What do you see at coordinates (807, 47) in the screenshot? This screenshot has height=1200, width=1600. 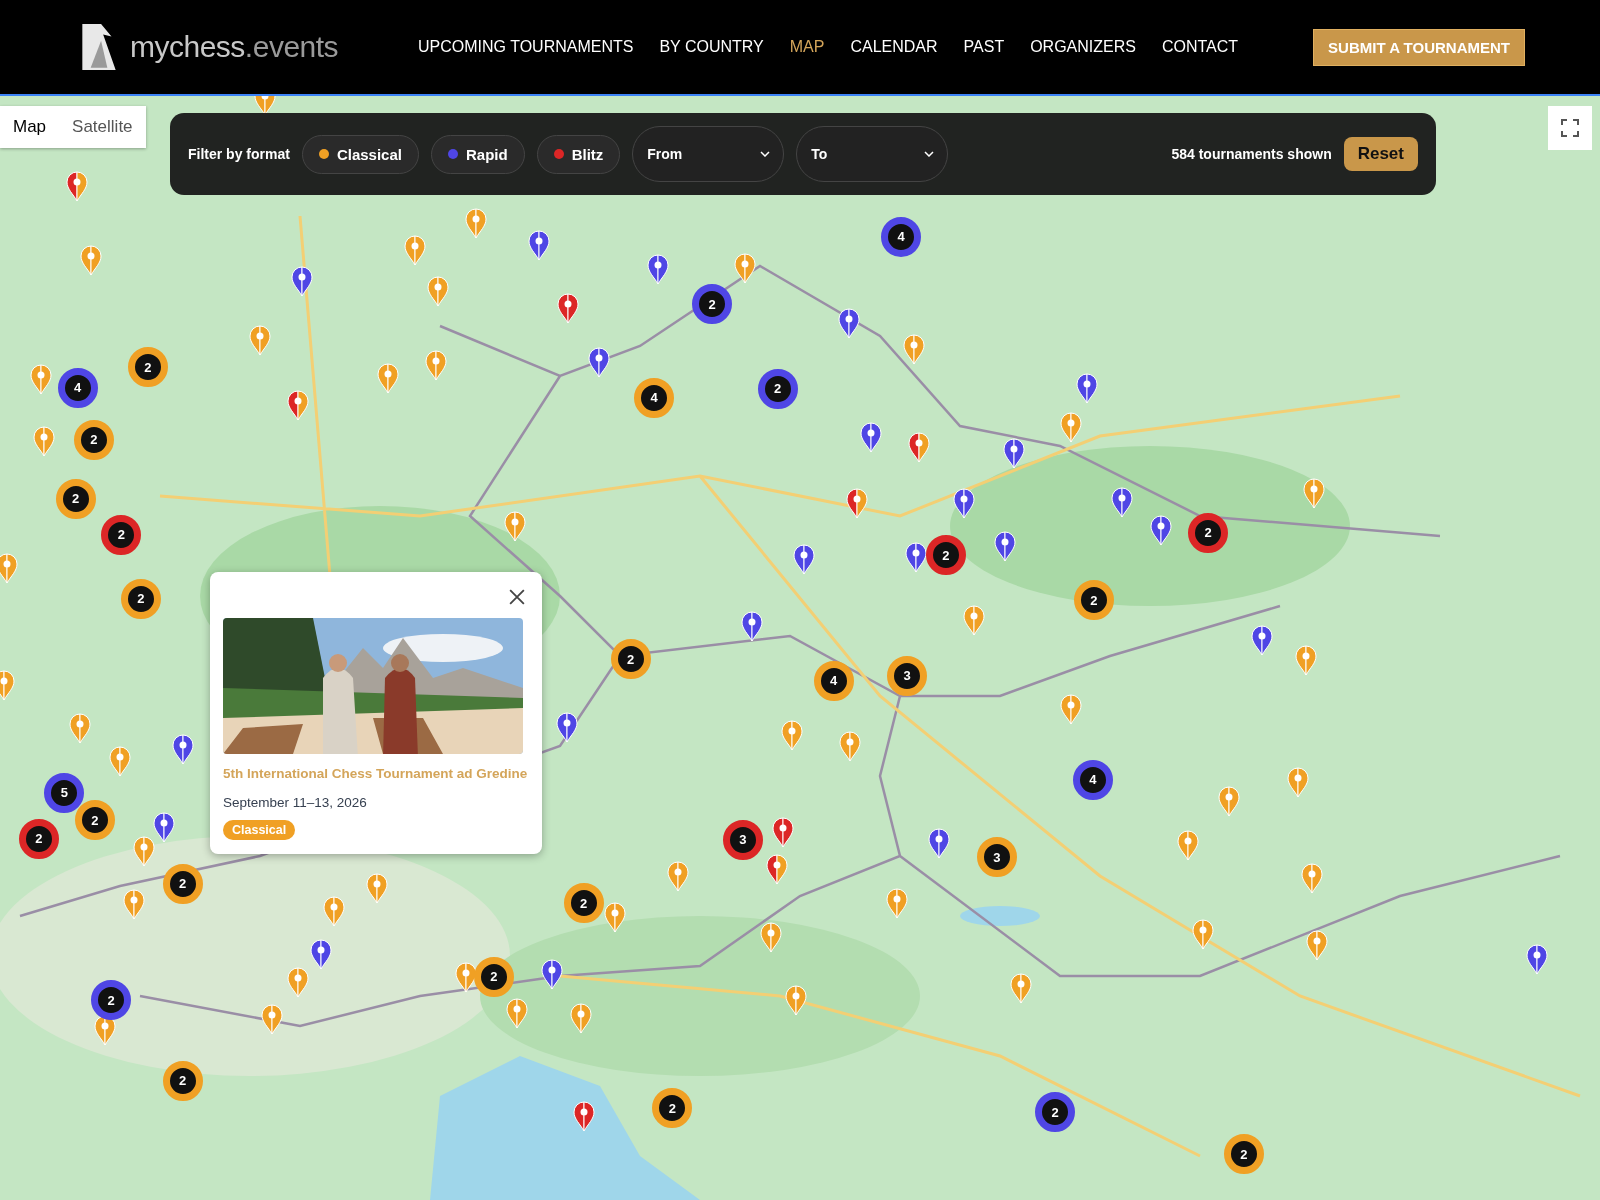 I see `nav-link: MAP` at bounding box center [807, 47].